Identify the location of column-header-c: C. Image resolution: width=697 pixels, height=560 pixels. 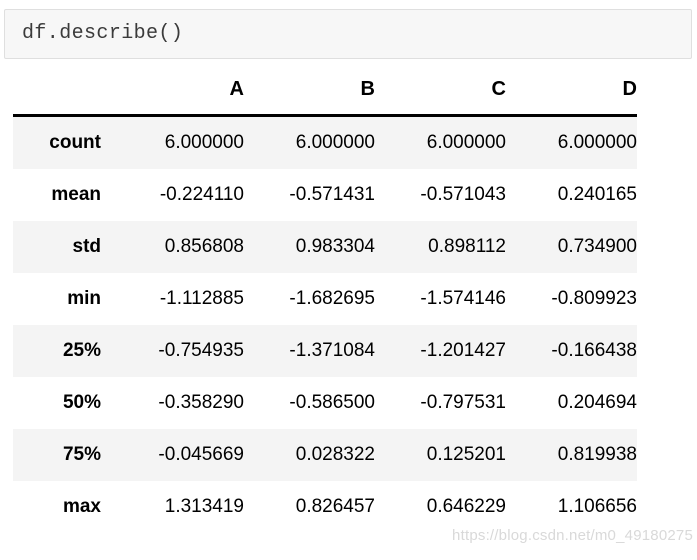
(498, 89).